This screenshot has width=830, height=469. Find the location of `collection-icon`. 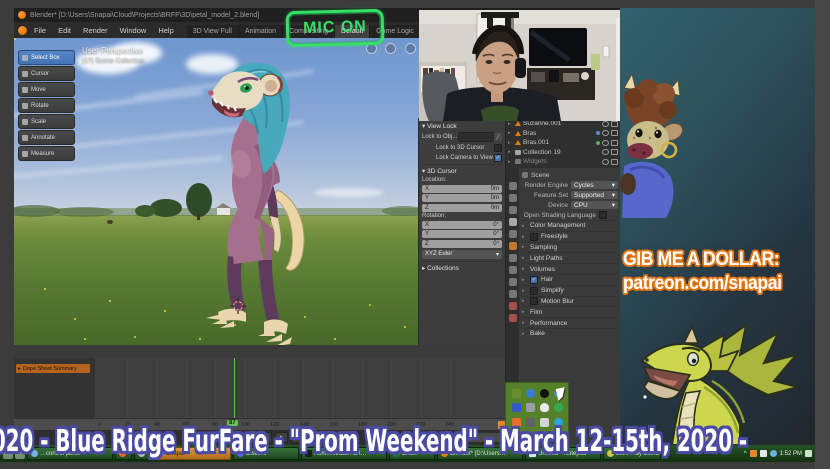

collection-icon is located at coordinates (518, 162).